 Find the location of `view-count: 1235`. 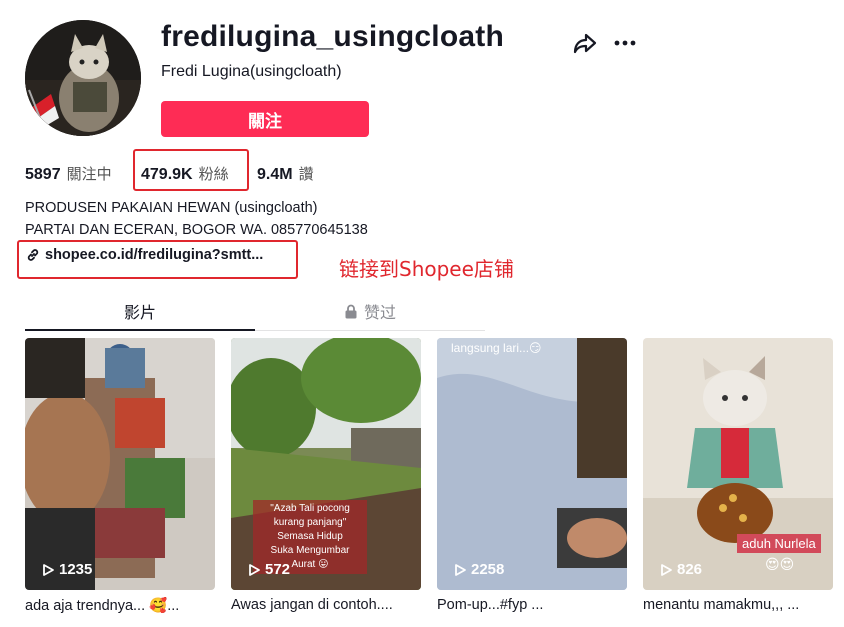

view-count: 1235 is located at coordinates (66, 569).